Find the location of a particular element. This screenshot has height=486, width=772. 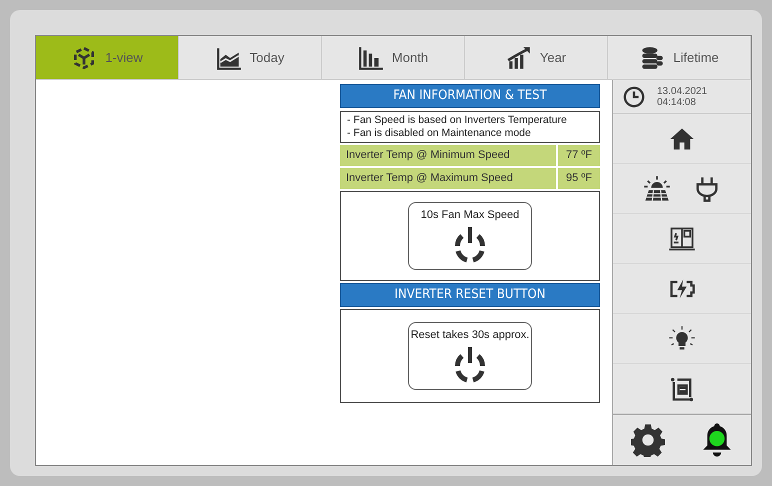

time-text: 04:14:08 is located at coordinates (677, 102).